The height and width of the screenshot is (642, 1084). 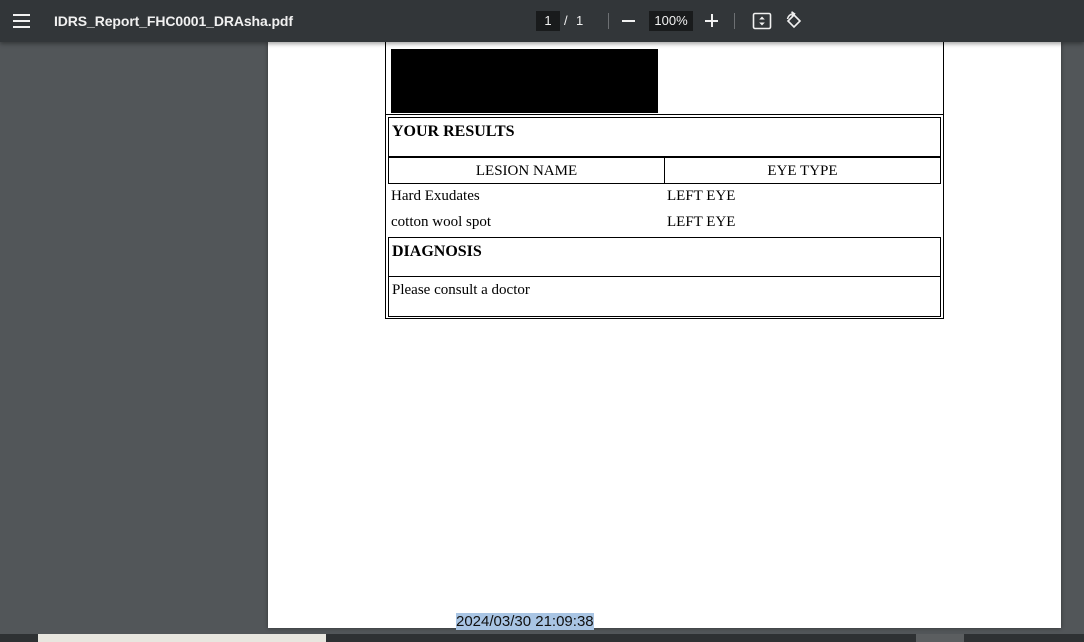 I want to click on menu-icon, so click(x=22, y=21).